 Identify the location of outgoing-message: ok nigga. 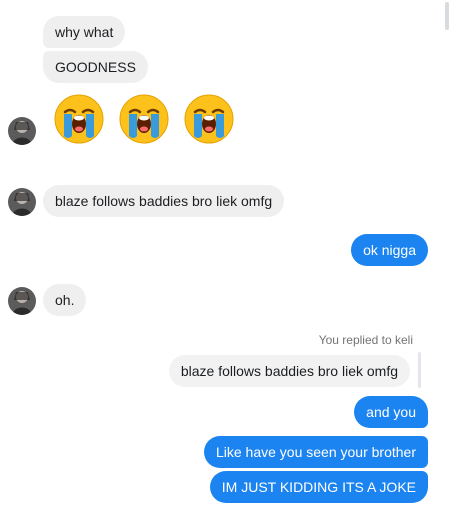
(389, 250).